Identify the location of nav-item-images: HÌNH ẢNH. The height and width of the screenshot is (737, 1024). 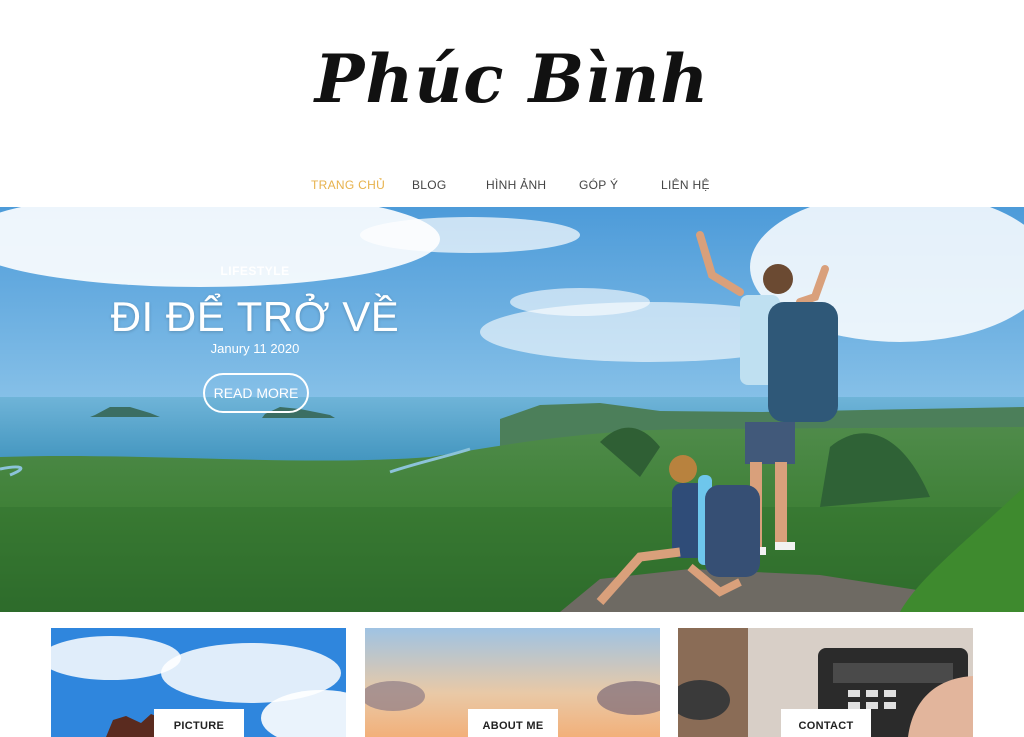
(516, 185).